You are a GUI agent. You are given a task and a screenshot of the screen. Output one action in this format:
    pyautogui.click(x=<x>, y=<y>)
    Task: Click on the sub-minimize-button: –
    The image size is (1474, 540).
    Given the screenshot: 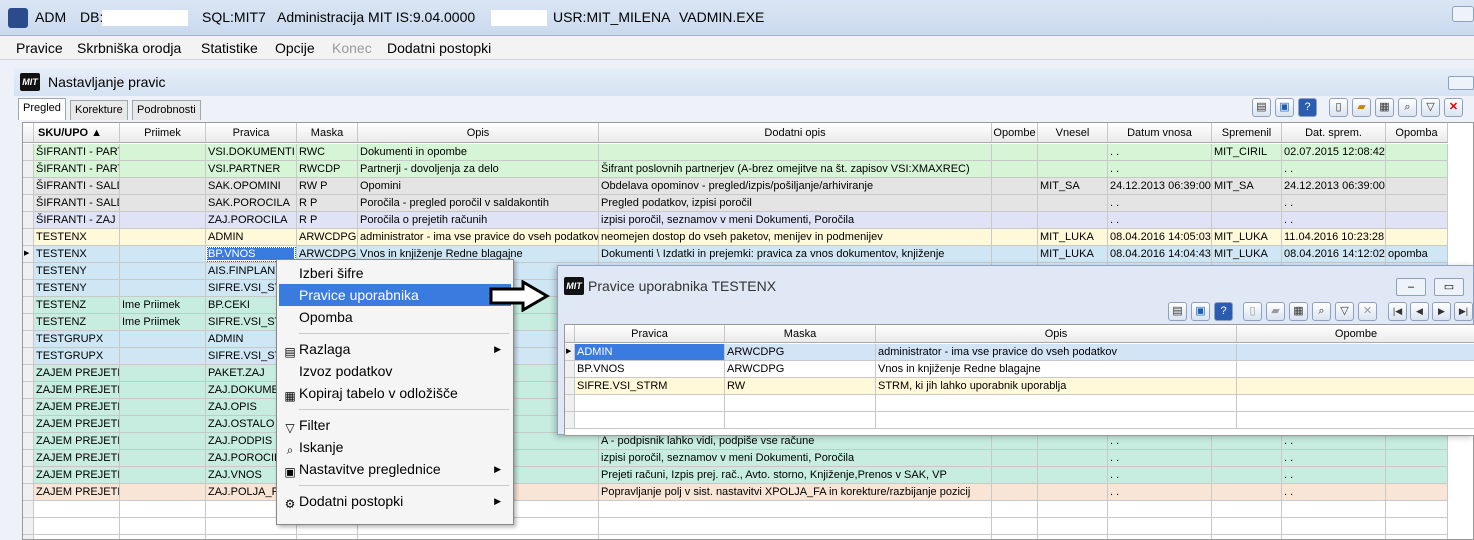 What is the action you would take?
    pyautogui.click(x=1411, y=287)
    